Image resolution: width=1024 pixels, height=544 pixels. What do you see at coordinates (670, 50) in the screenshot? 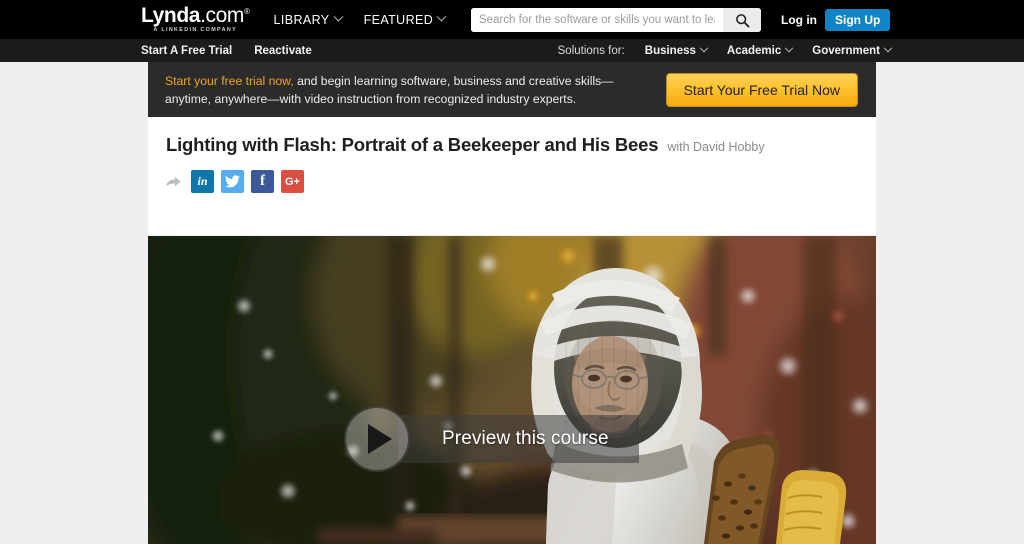
I see `solutions-business-label: Business` at bounding box center [670, 50].